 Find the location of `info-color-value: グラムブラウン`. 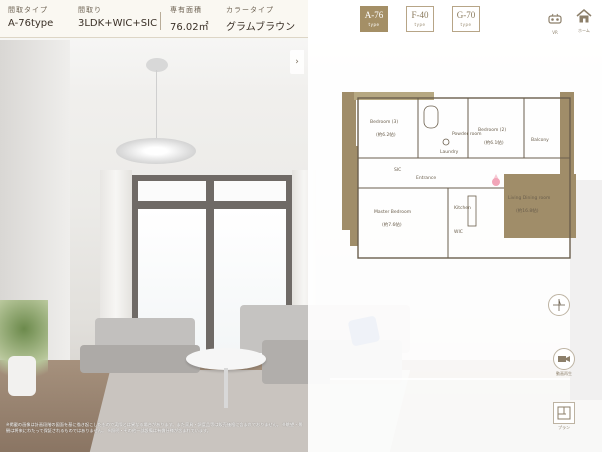

info-color-value: グラムブラウン is located at coordinates (261, 27).